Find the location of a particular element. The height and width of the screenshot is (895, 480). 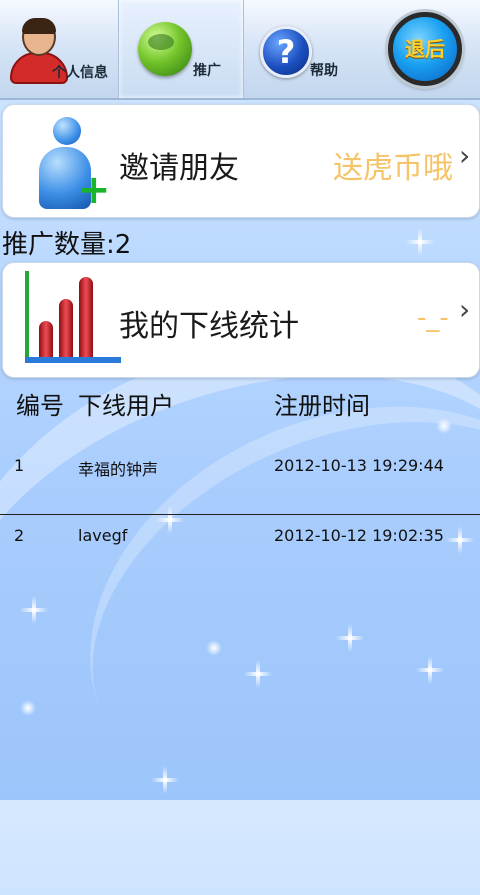

column-header-time: 注册时间 is located at coordinates (322, 406).